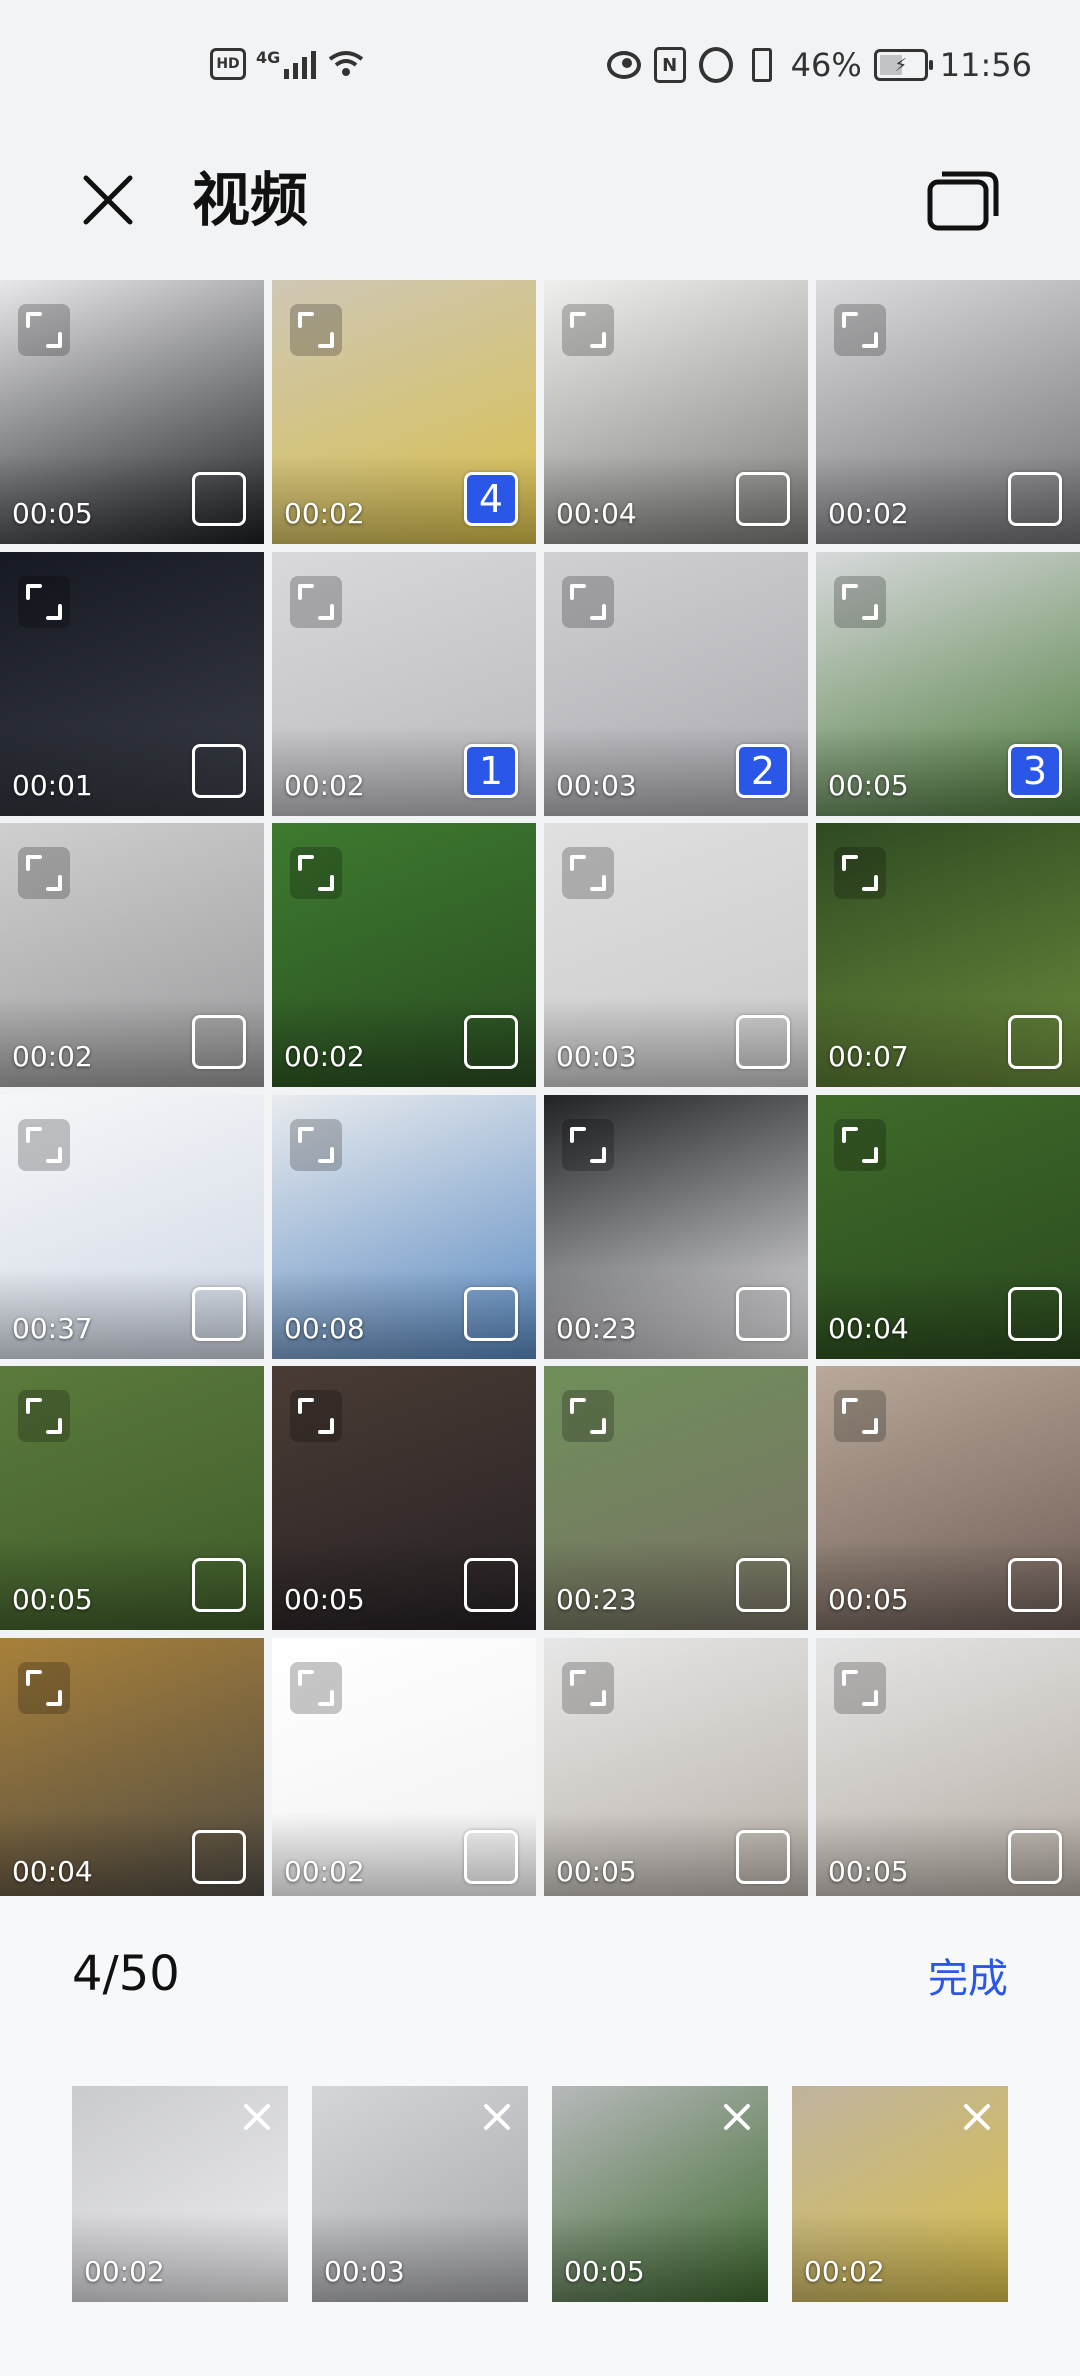 The height and width of the screenshot is (2376, 1080). I want to click on video-thumbnail: 00:02 1, so click(404, 683).